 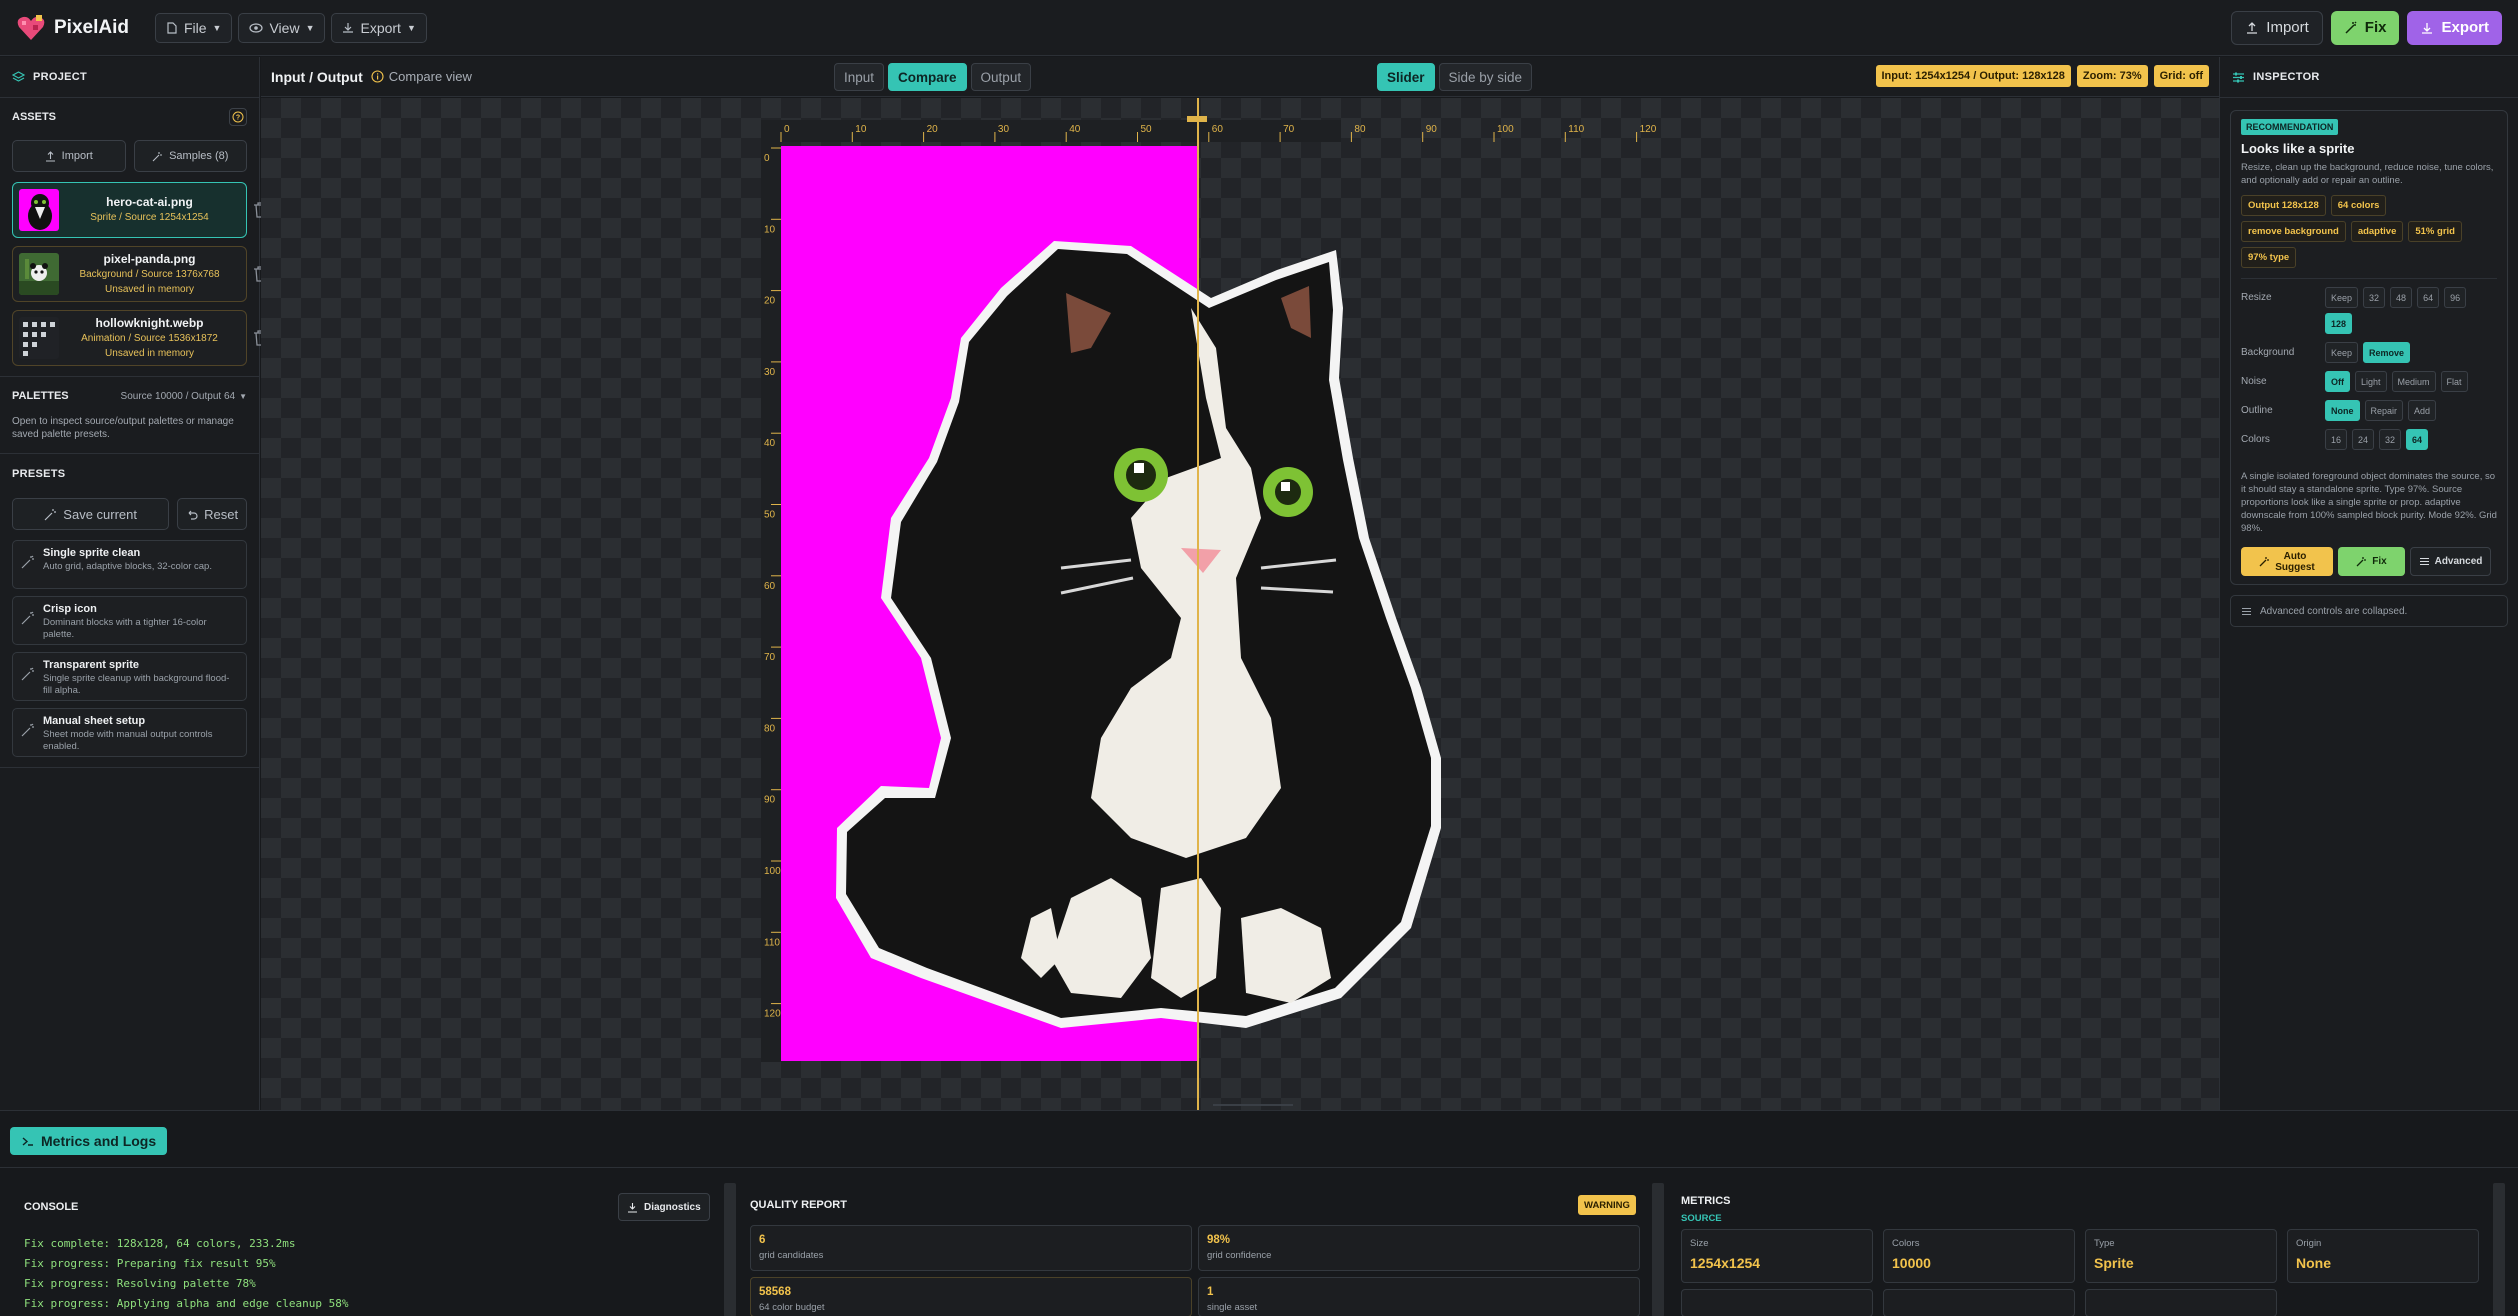 I want to click on export-button: Export, so click(x=2454, y=27).